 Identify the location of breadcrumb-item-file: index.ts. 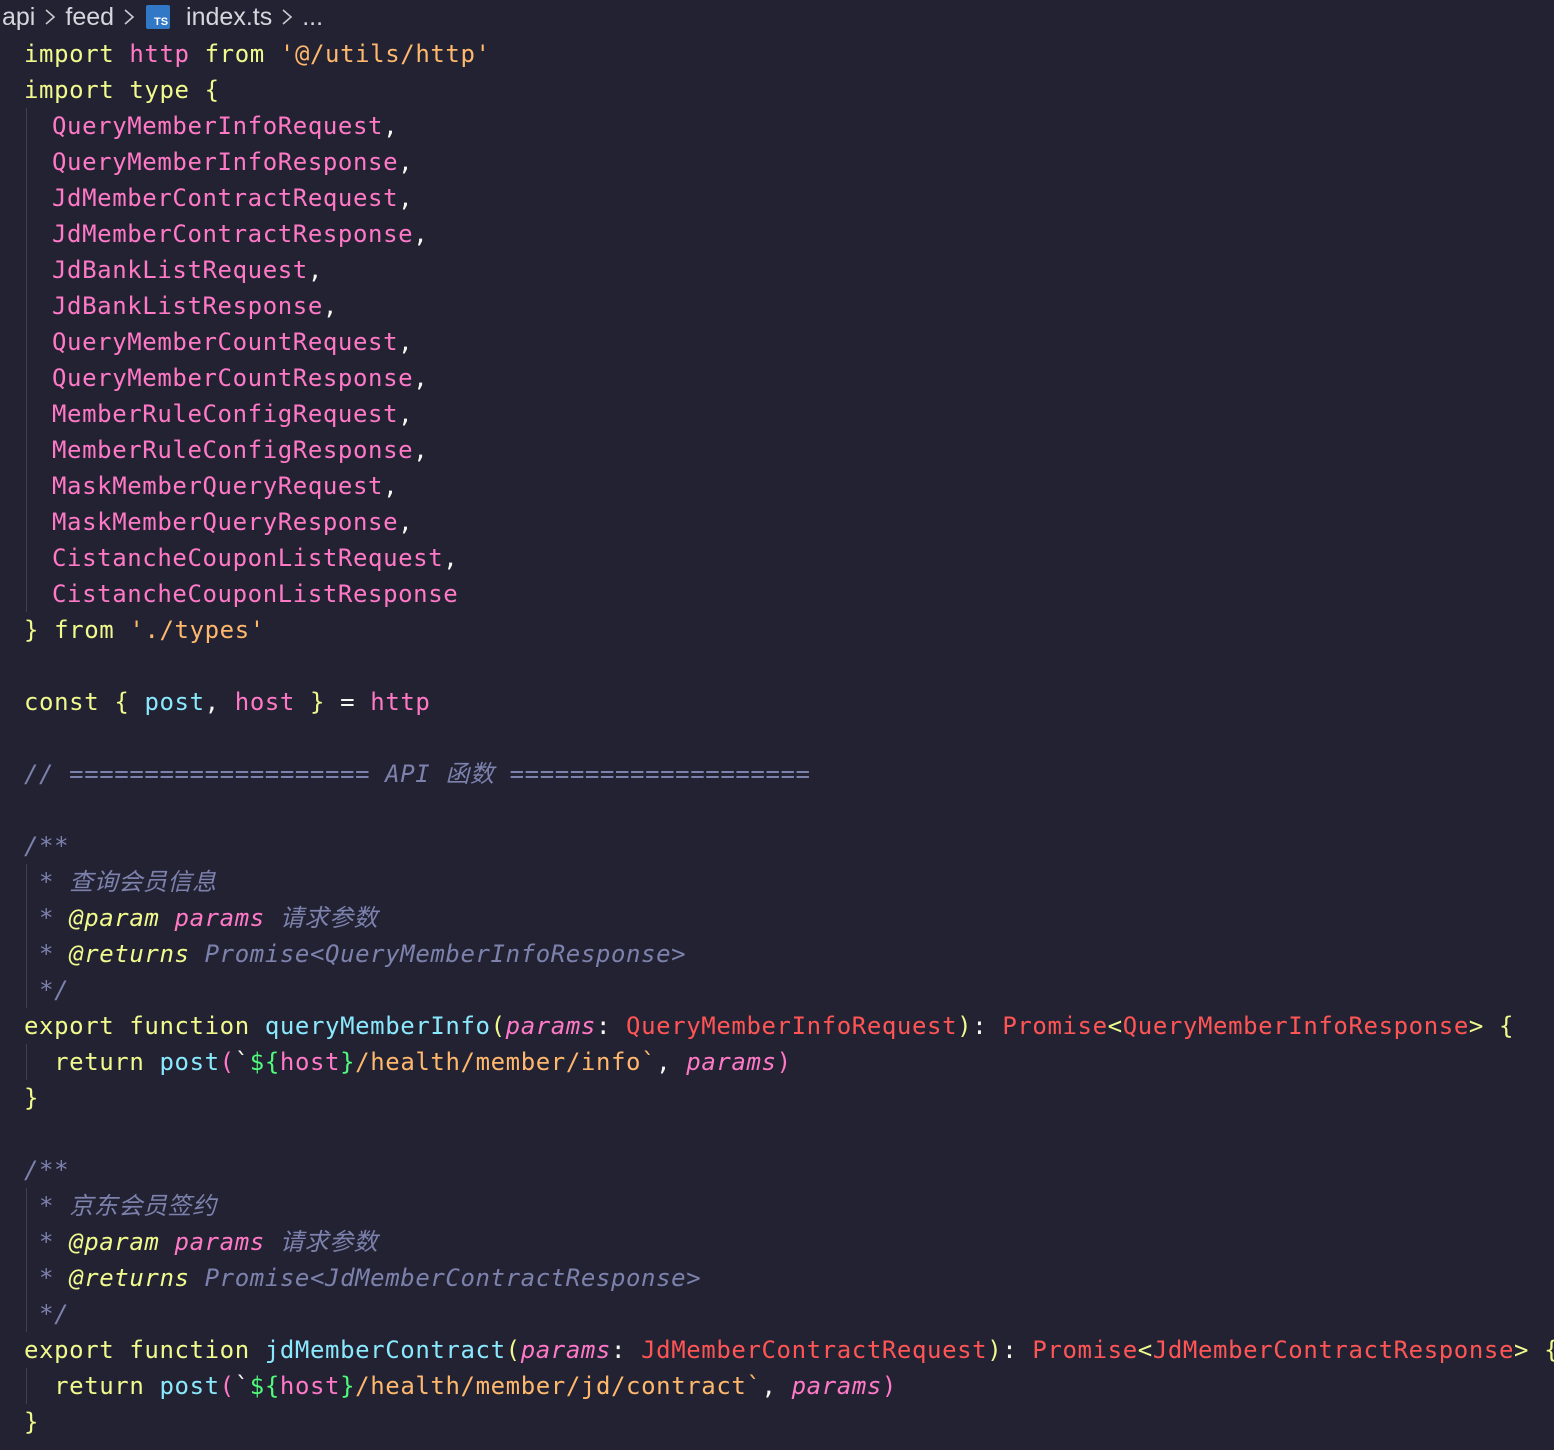
(229, 17).